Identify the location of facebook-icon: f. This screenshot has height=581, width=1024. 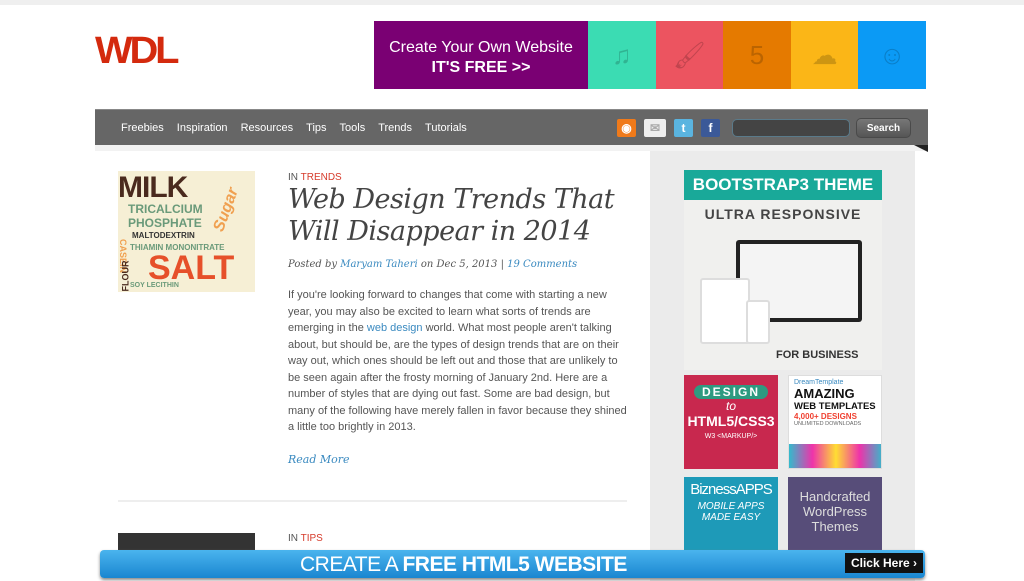
(710, 128).